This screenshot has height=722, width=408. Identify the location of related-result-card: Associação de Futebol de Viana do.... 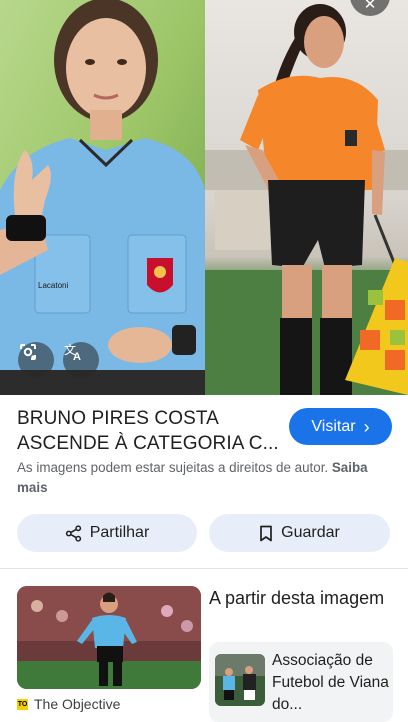
(301, 682).